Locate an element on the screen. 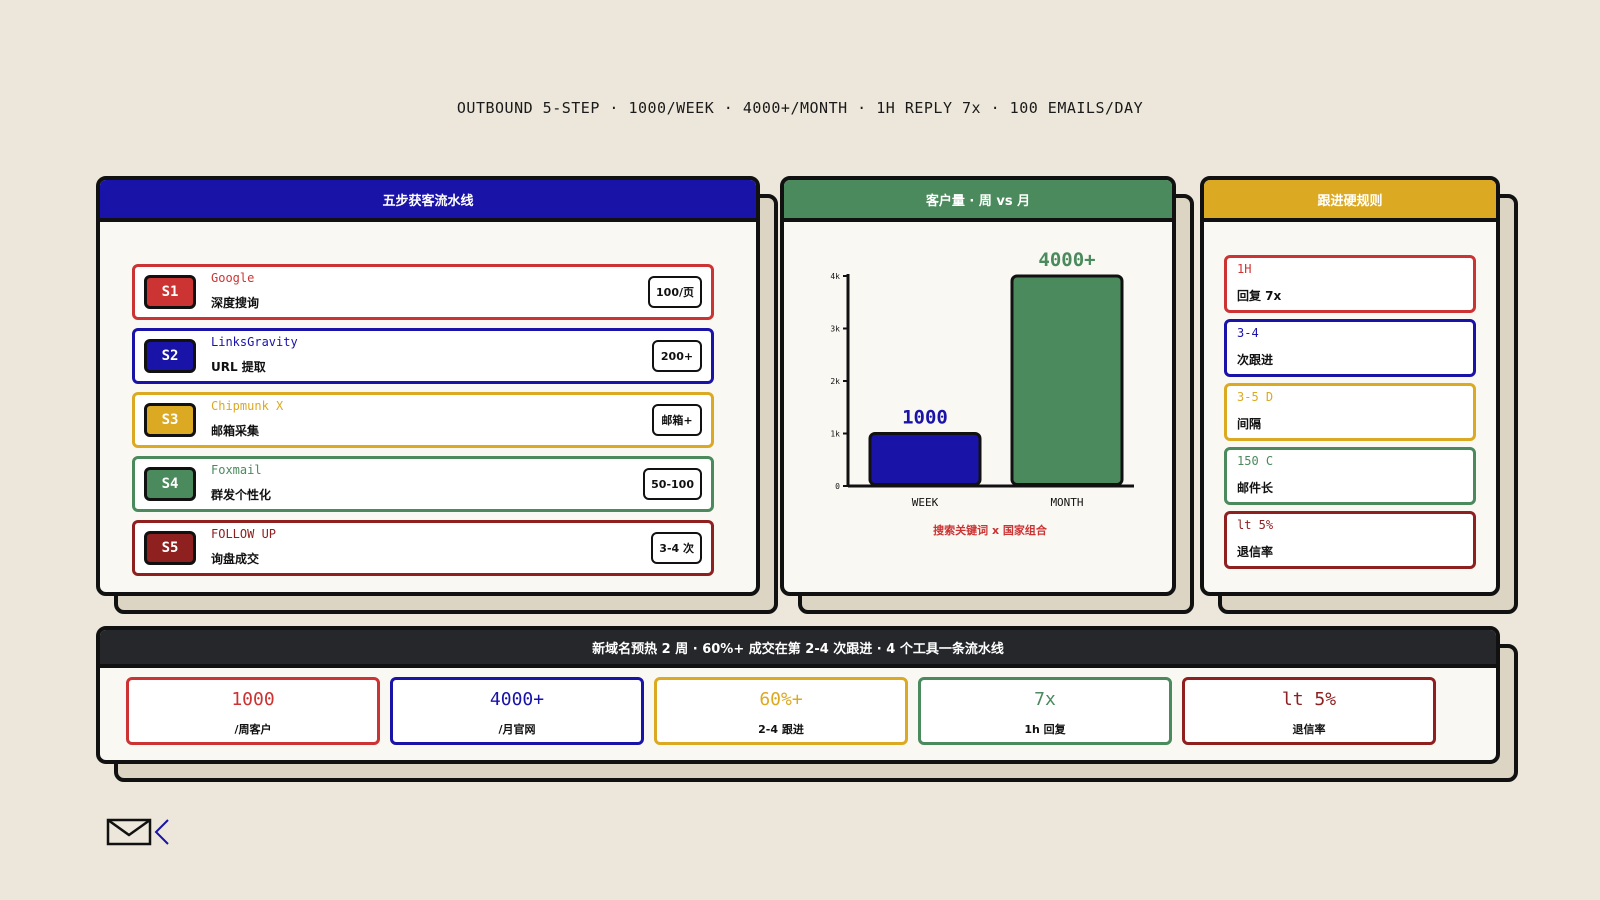  pipeline-header: 五步获客流水线 is located at coordinates (428, 201).